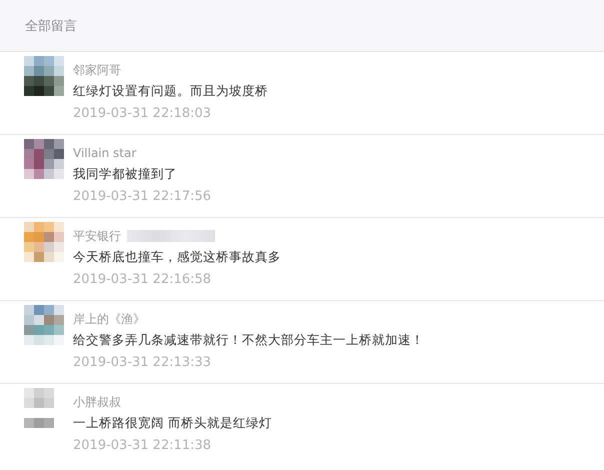  Describe the element at coordinates (97, 70) in the screenshot. I see `commenter-name: 邻家阿哥` at that location.